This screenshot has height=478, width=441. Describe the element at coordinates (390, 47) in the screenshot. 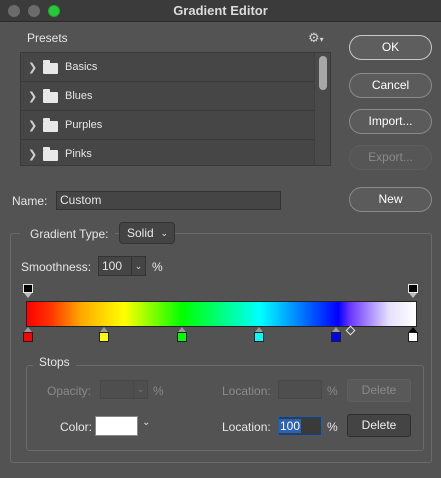

I see `ok-button: OK` at that location.